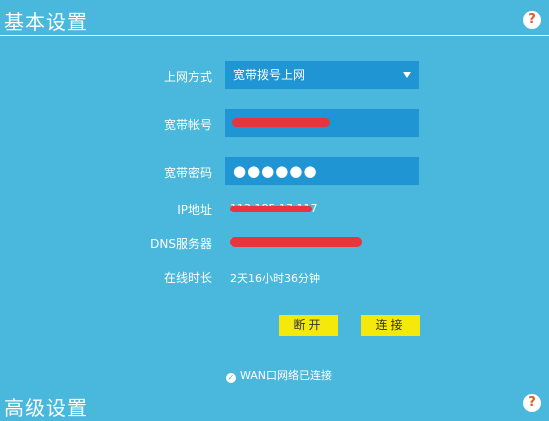 The height and width of the screenshot is (421, 549). I want to click on wan-status: ✓ WAN口网络已连接, so click(279, 375).